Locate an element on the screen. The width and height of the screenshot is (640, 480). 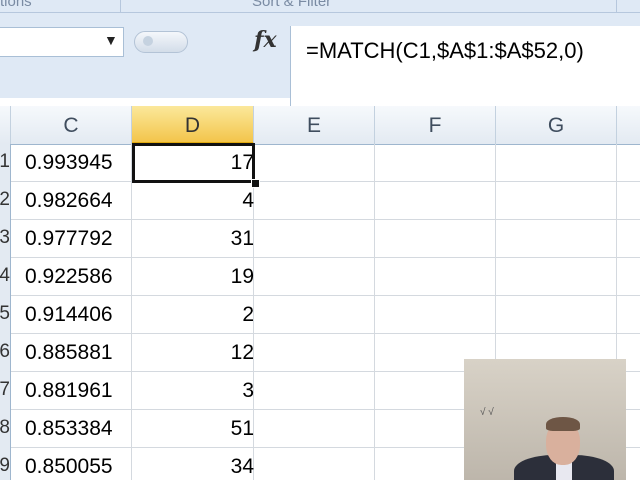
cell-c1: 0.993945 is located at coordinates (69, 163).